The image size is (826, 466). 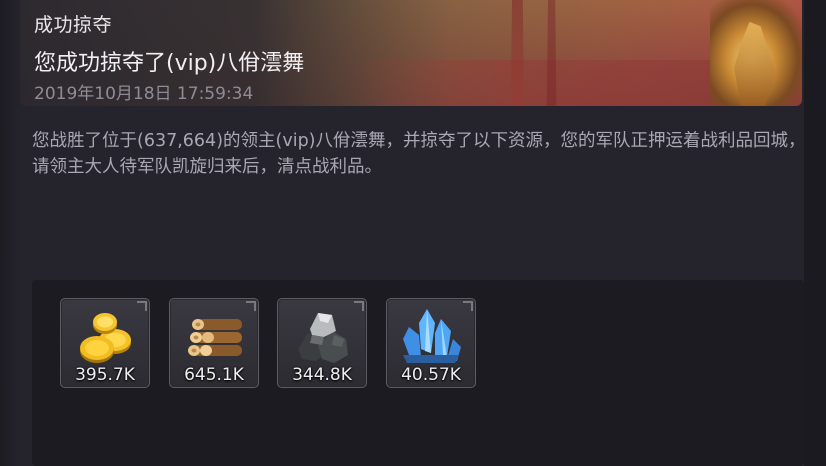 What do you see at coordinates (214, 375) in the screenshot?
I see `reward-amount: 645.1K` at bounding box center [214, 375].